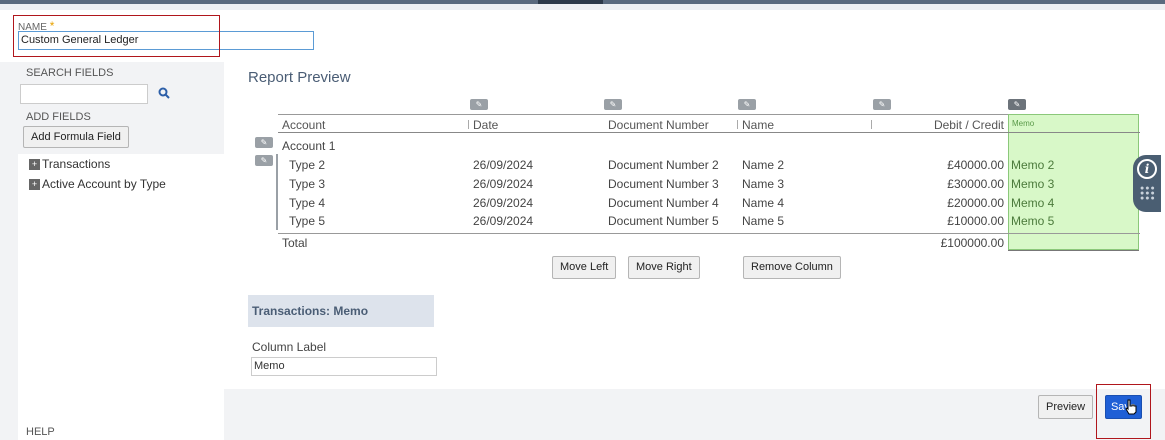  What do you see at coordinates (70, 73) in the screenshot?
I see `search-fields-label: SEARCH FIELDS` at bounding box center [70, 73].